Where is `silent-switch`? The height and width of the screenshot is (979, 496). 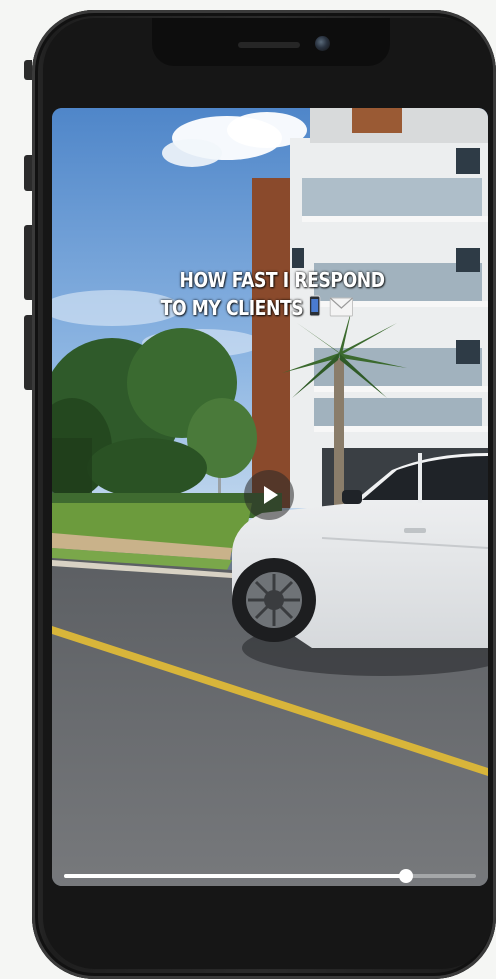 silent-switch is located at coordinates (28, 70).